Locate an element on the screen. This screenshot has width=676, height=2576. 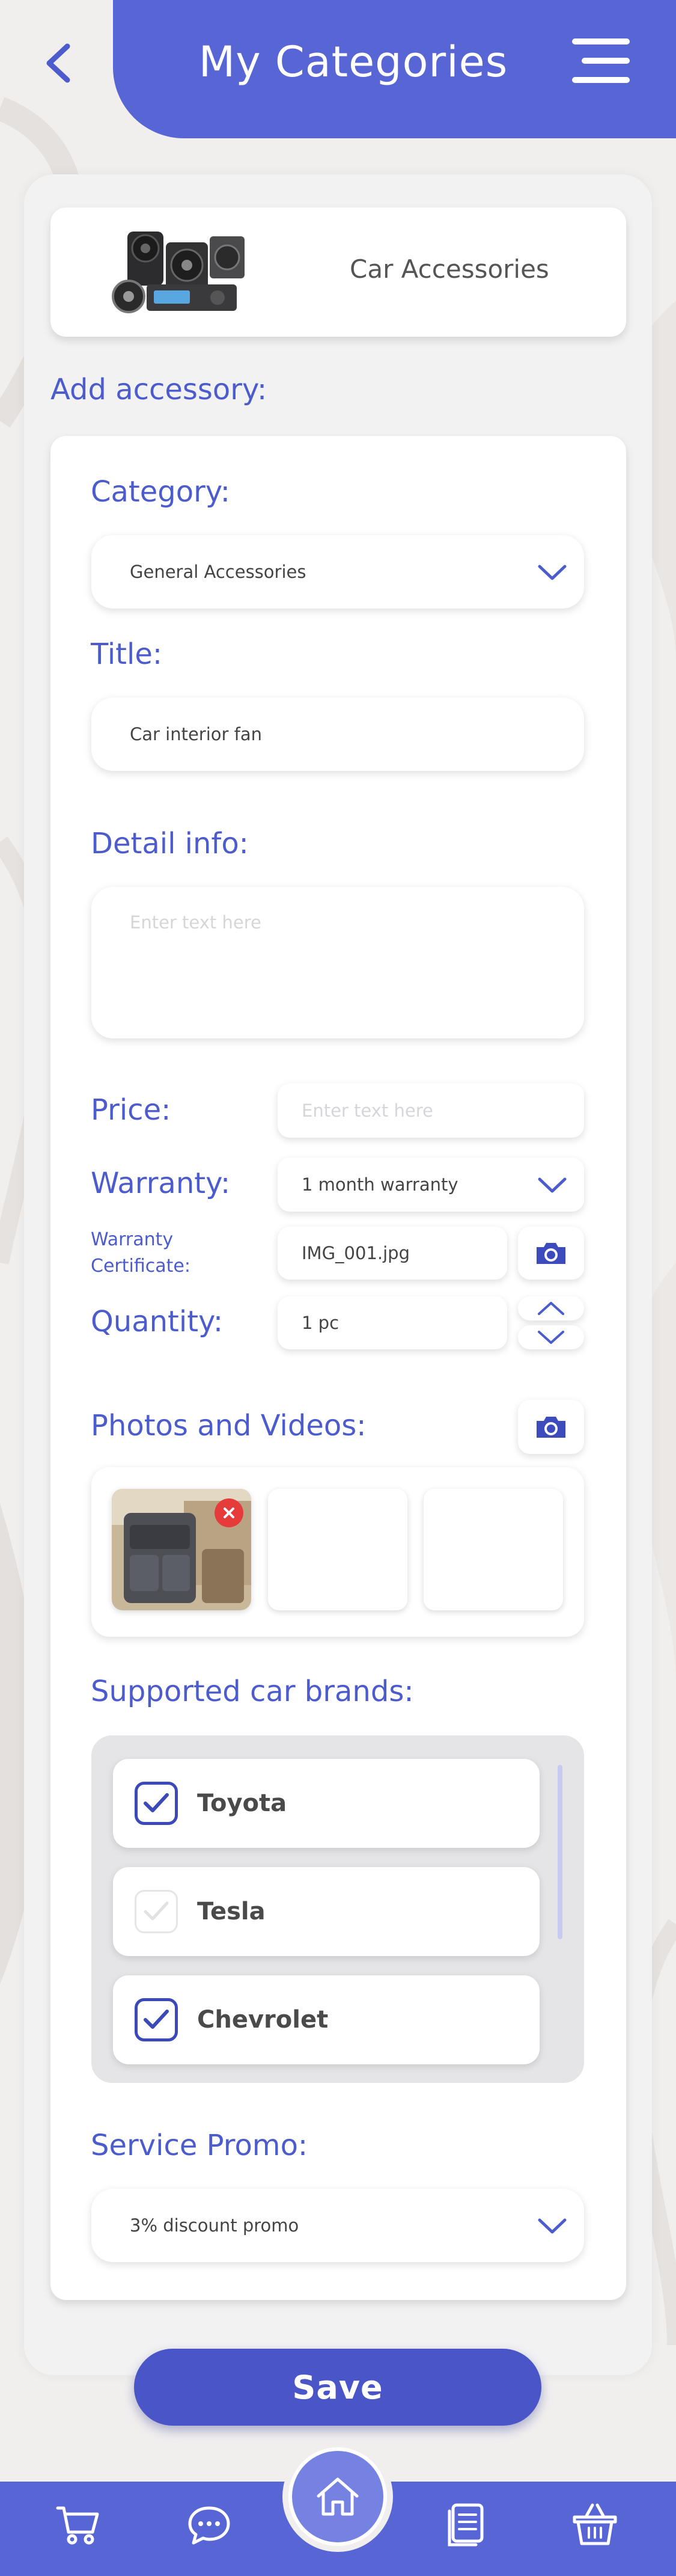
warranty-cert-value: IMG_001.jpg is located at coordinates (356, 1253).